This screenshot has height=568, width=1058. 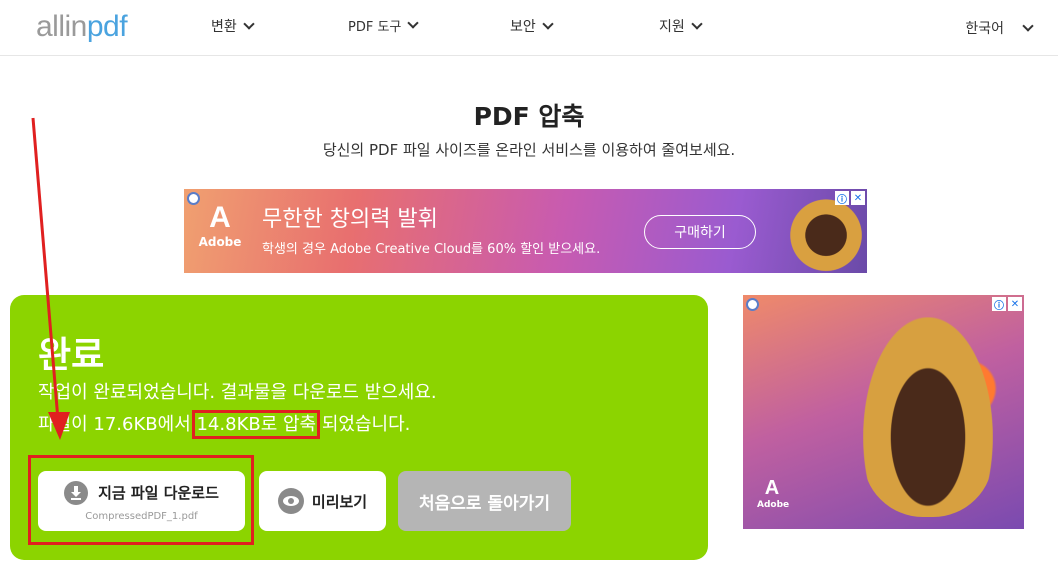 I want to click on site-header: allinpdf 변환 PDF 도구 보안 지원 한국어, so click(x=529, y=28).